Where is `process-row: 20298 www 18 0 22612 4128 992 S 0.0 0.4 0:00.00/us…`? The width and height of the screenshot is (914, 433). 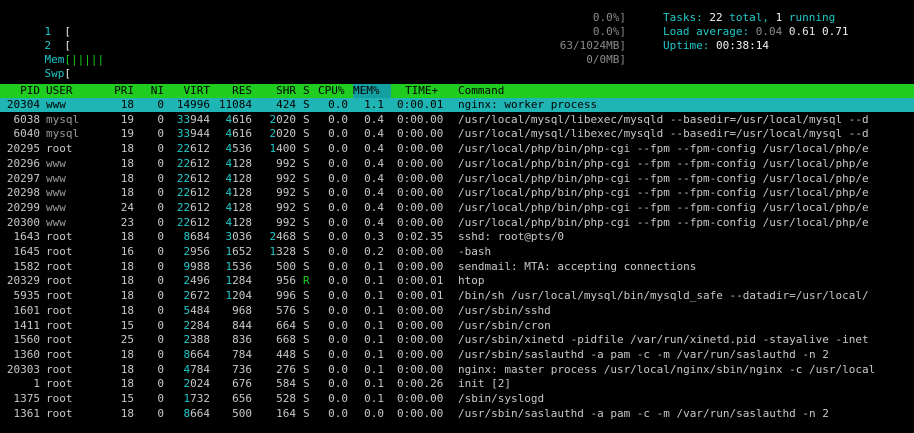 process-row: 20298 www 18 0 22612 4128 992 S 0.0 0.4 0:00.00/us… is located at coordinates (457, 193).